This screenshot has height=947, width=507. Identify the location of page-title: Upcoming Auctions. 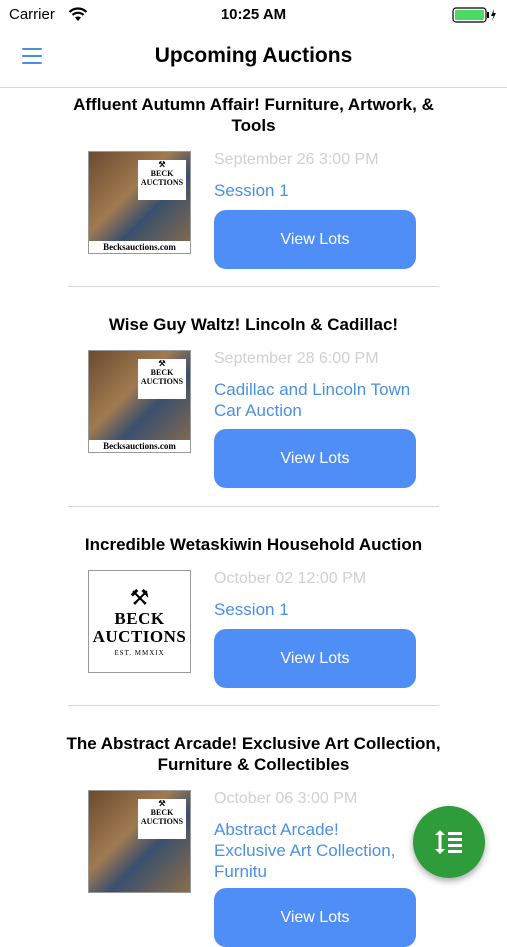
(253, 55).